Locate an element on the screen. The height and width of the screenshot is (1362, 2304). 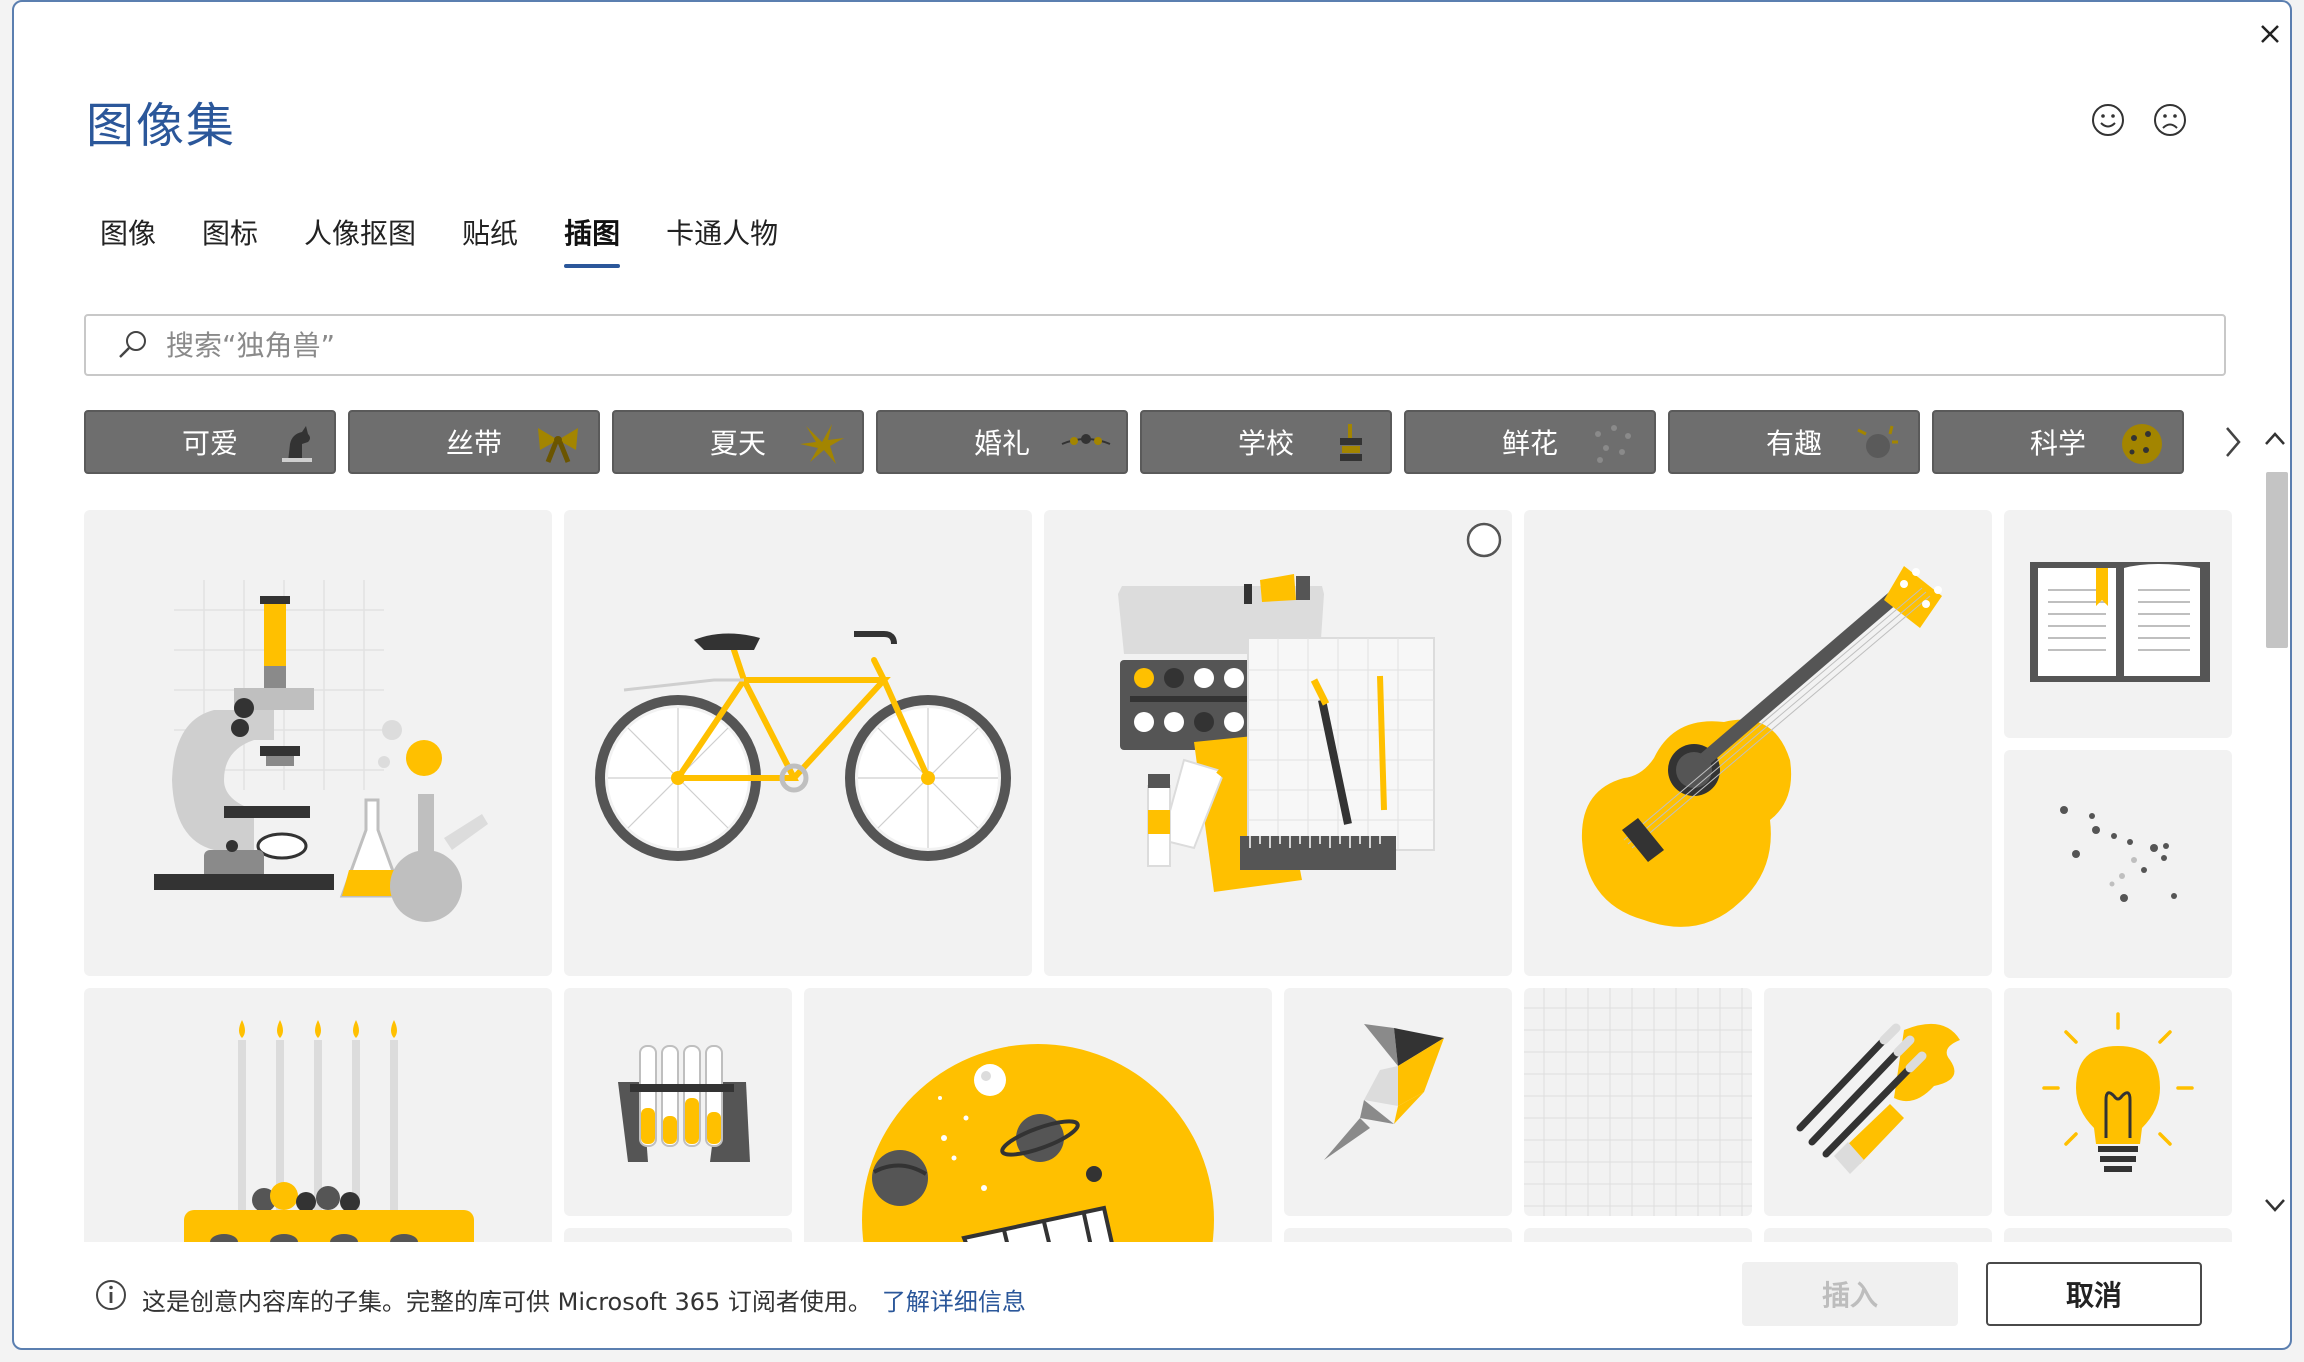
birthday-cake-illustration-icon is located at coordinates (329, 1131).